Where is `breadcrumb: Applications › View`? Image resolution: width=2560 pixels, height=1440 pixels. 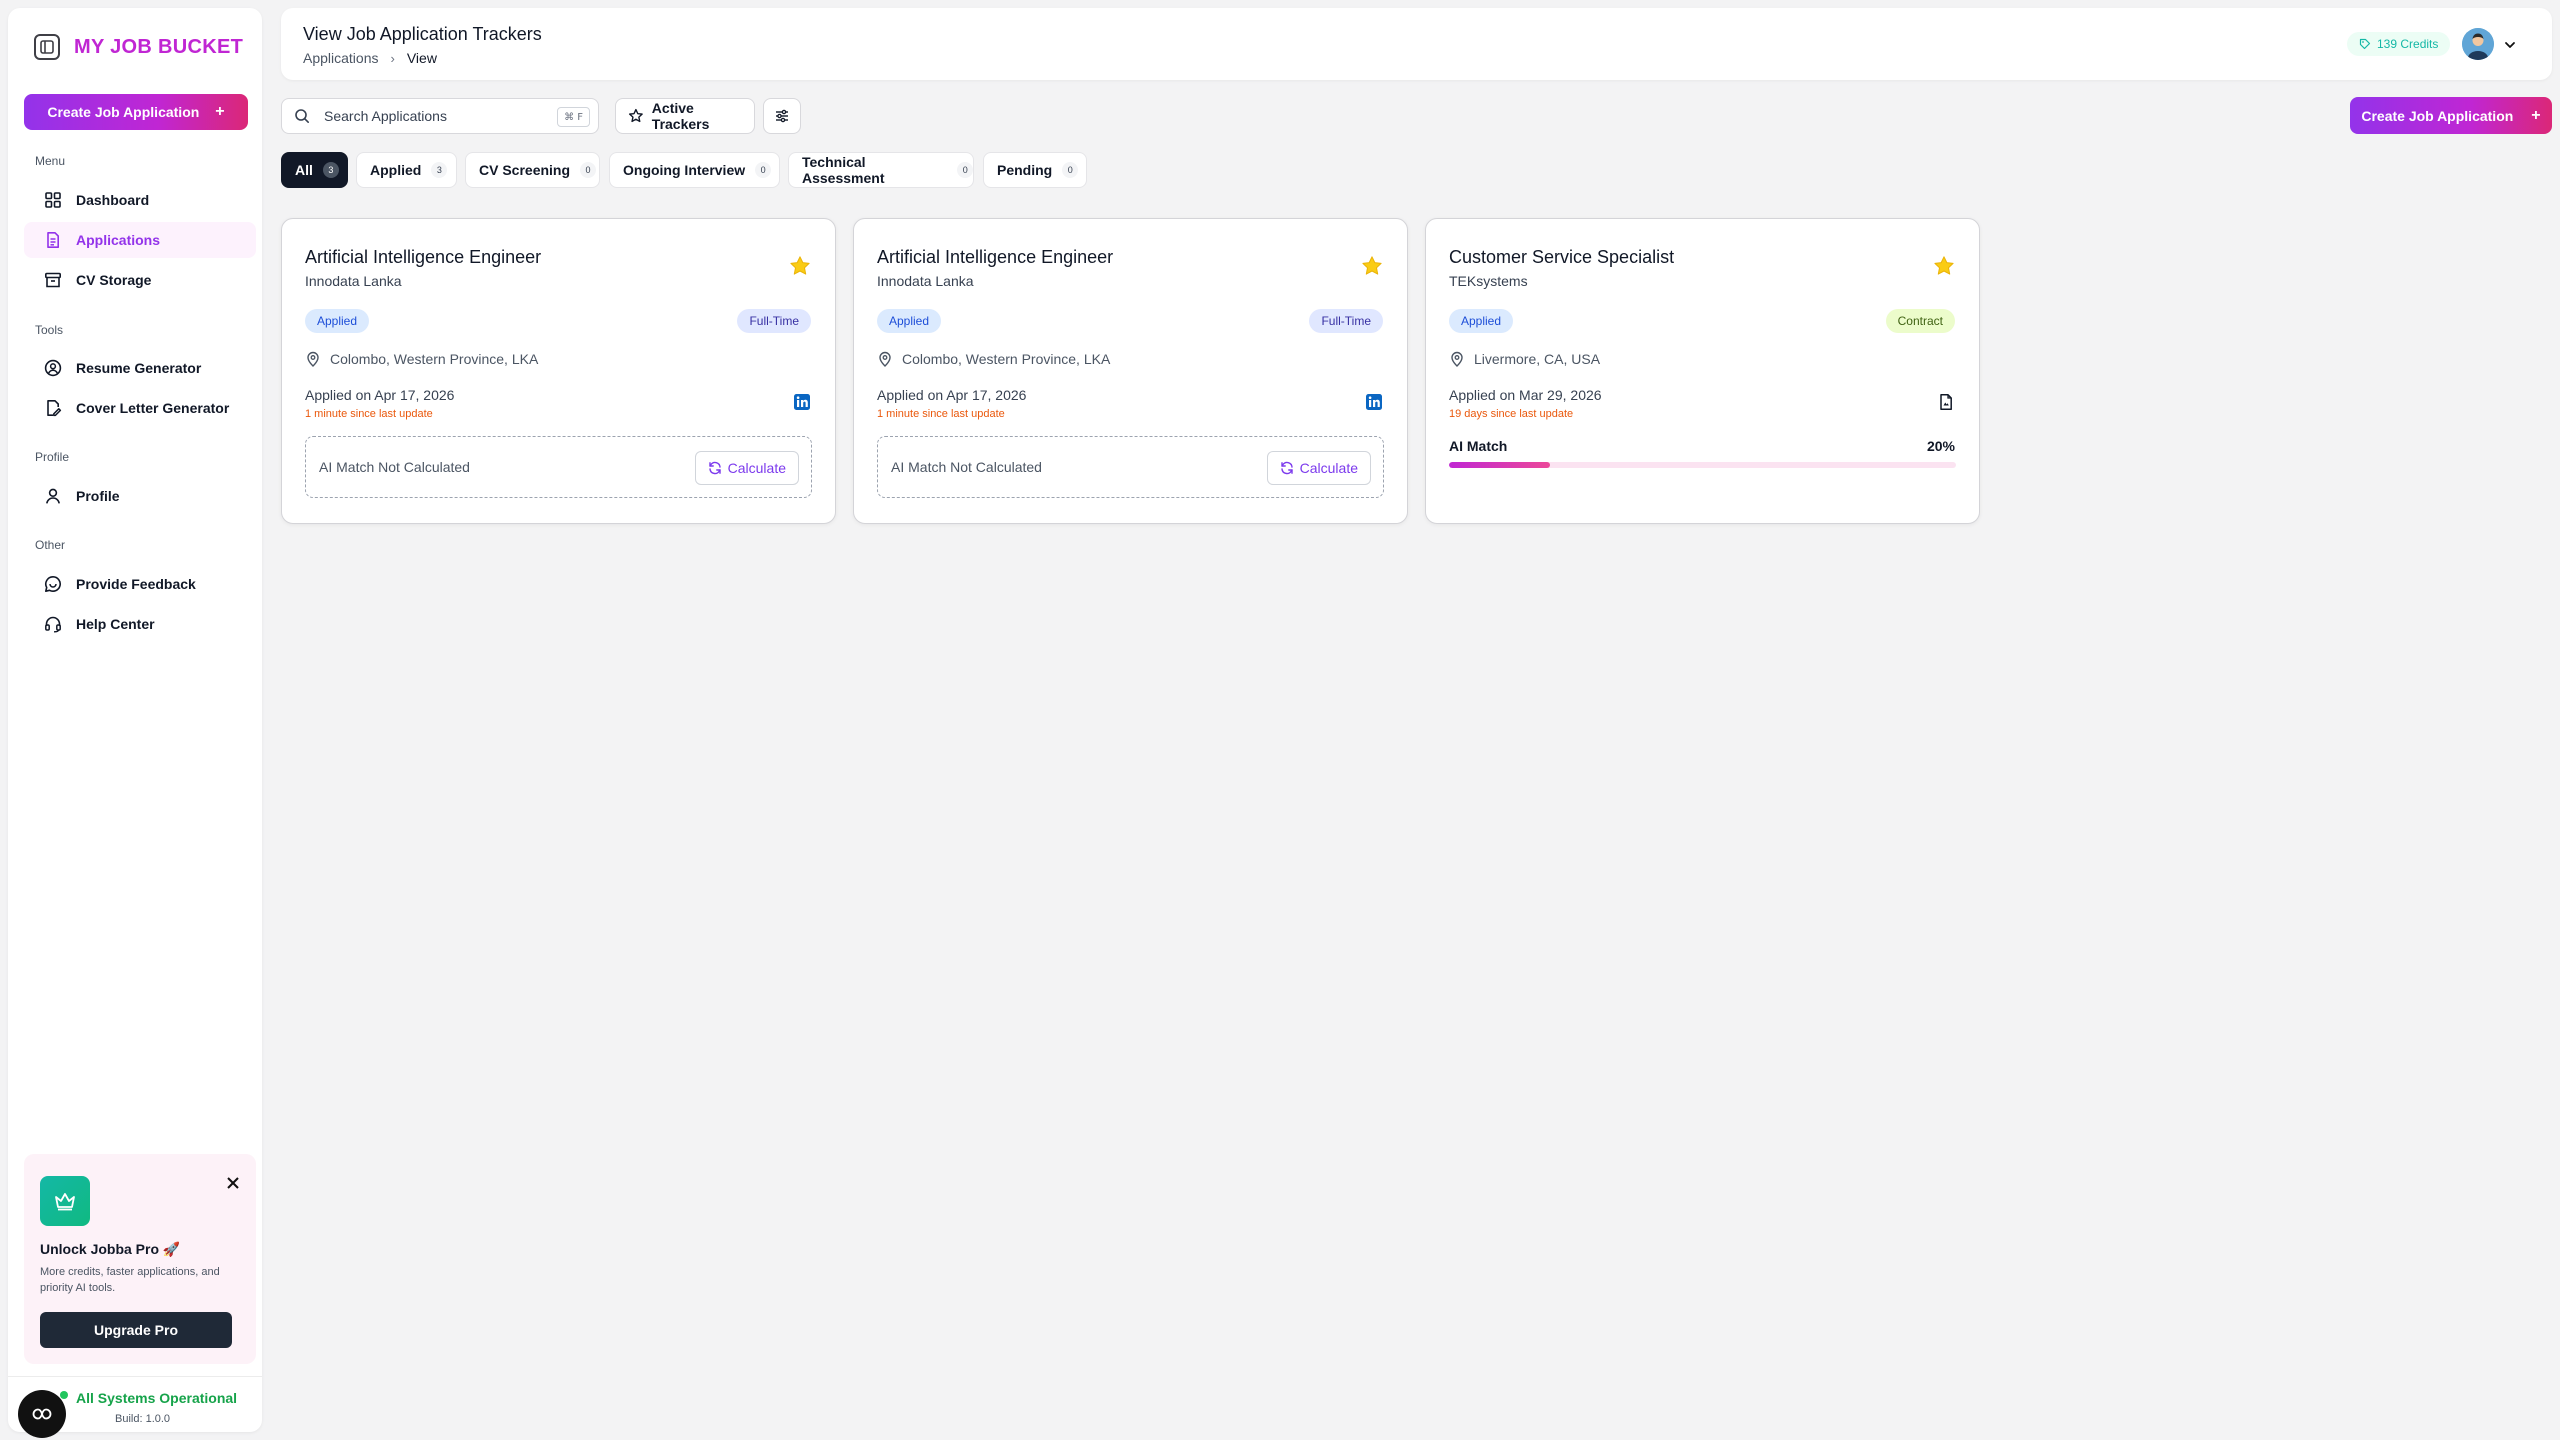
breadcrumb: Applications › View is located at coordinates (370, 58).